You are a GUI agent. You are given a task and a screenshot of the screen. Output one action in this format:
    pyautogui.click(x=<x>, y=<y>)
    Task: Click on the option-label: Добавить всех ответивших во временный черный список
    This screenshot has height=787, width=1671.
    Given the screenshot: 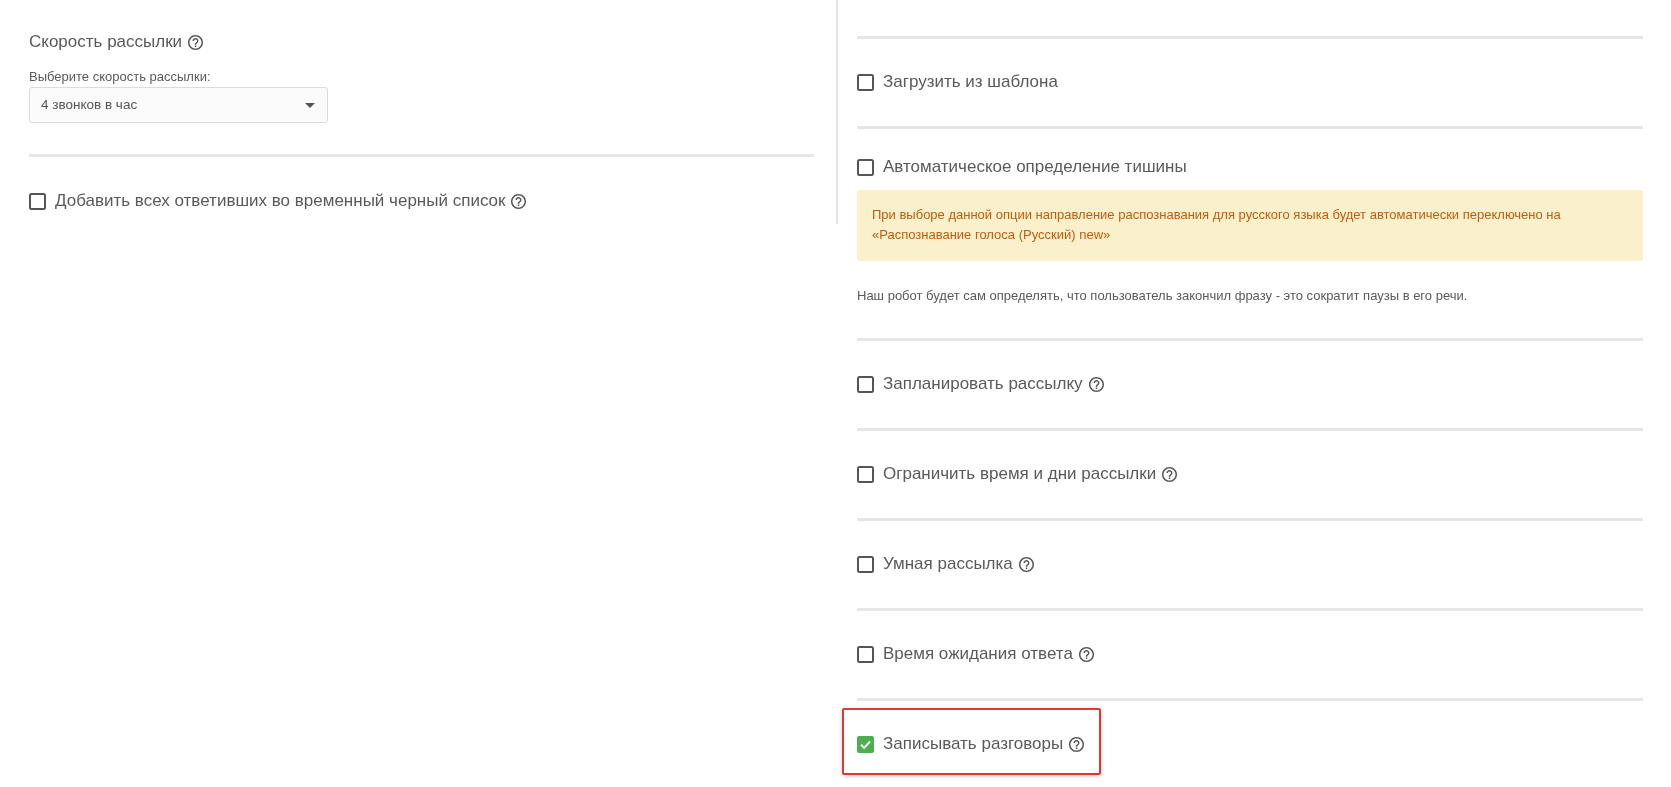 What is the action you would take?
    pyautogui.click(x=280, y=201)
    